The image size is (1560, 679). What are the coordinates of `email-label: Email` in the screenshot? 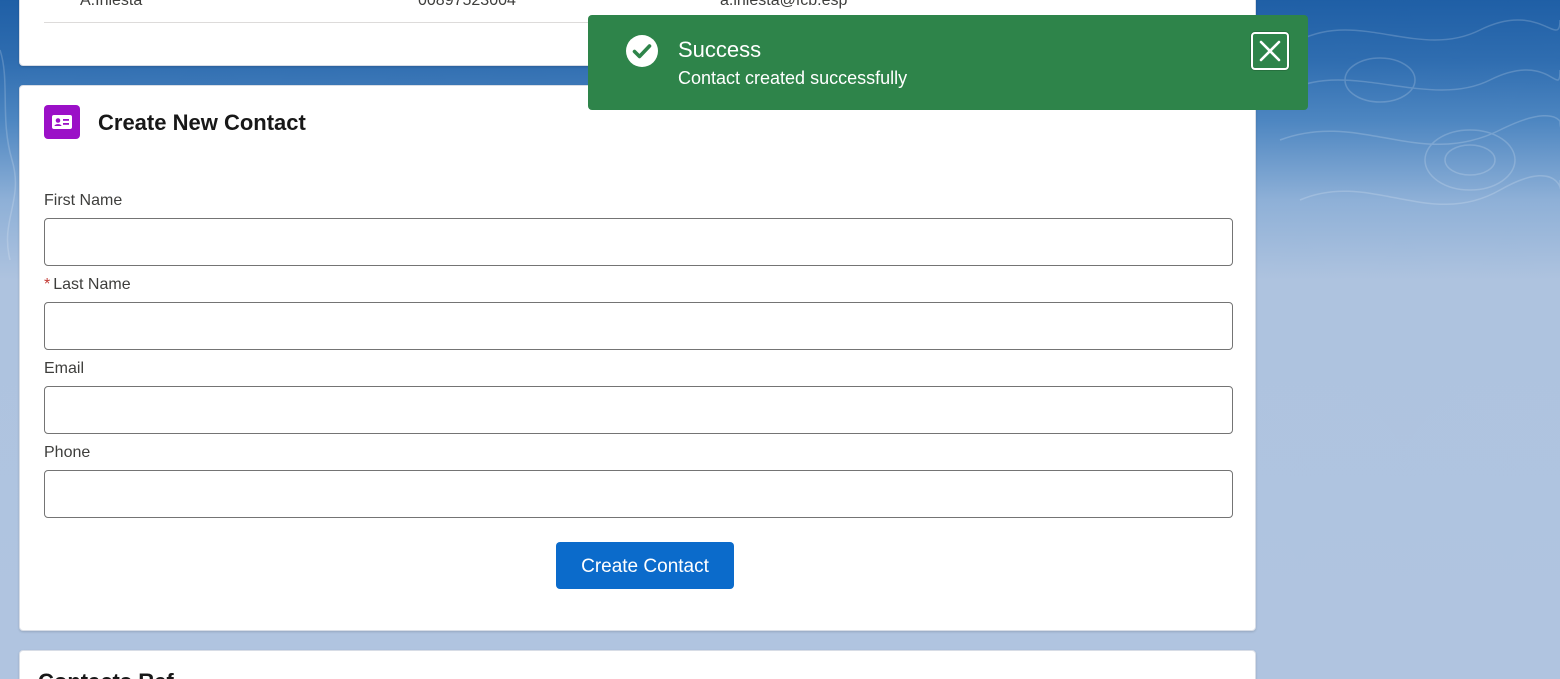 It's located at (64, 368).